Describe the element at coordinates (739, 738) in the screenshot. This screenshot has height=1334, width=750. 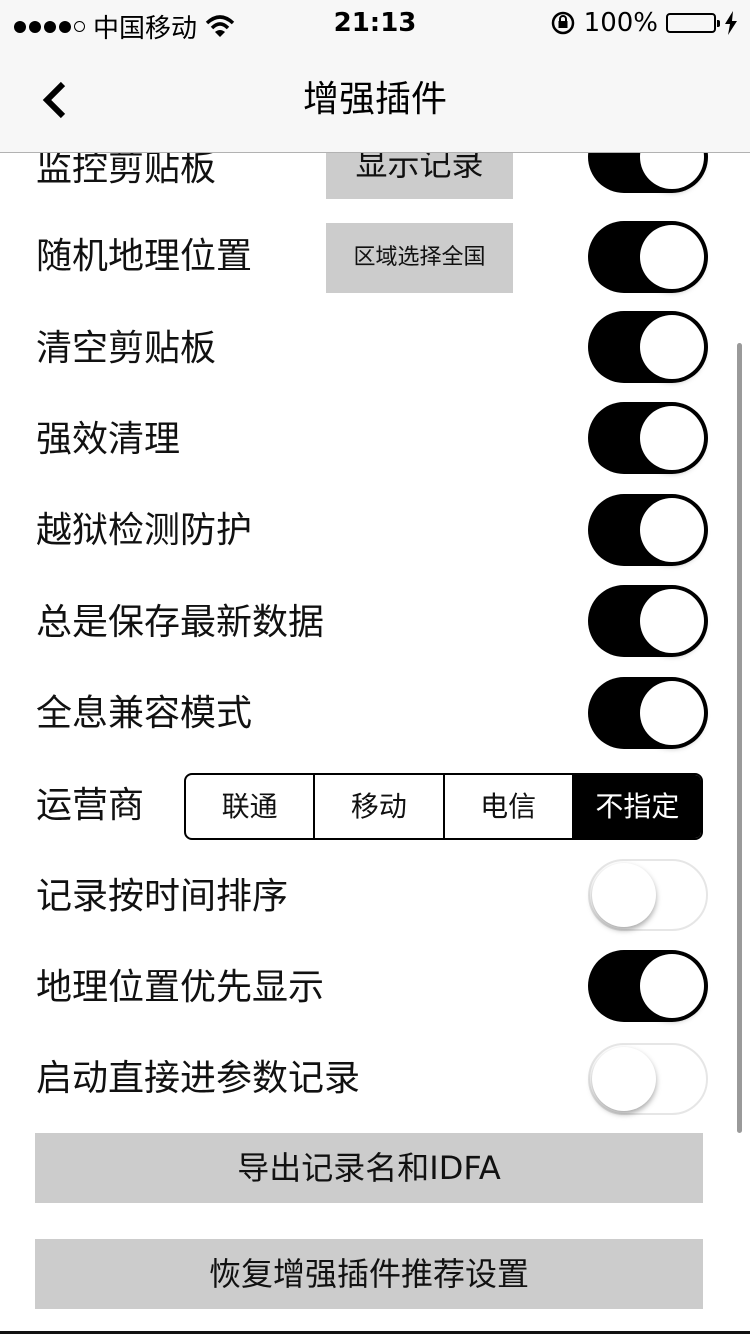
I see `vertical-scrollbar` at that location.